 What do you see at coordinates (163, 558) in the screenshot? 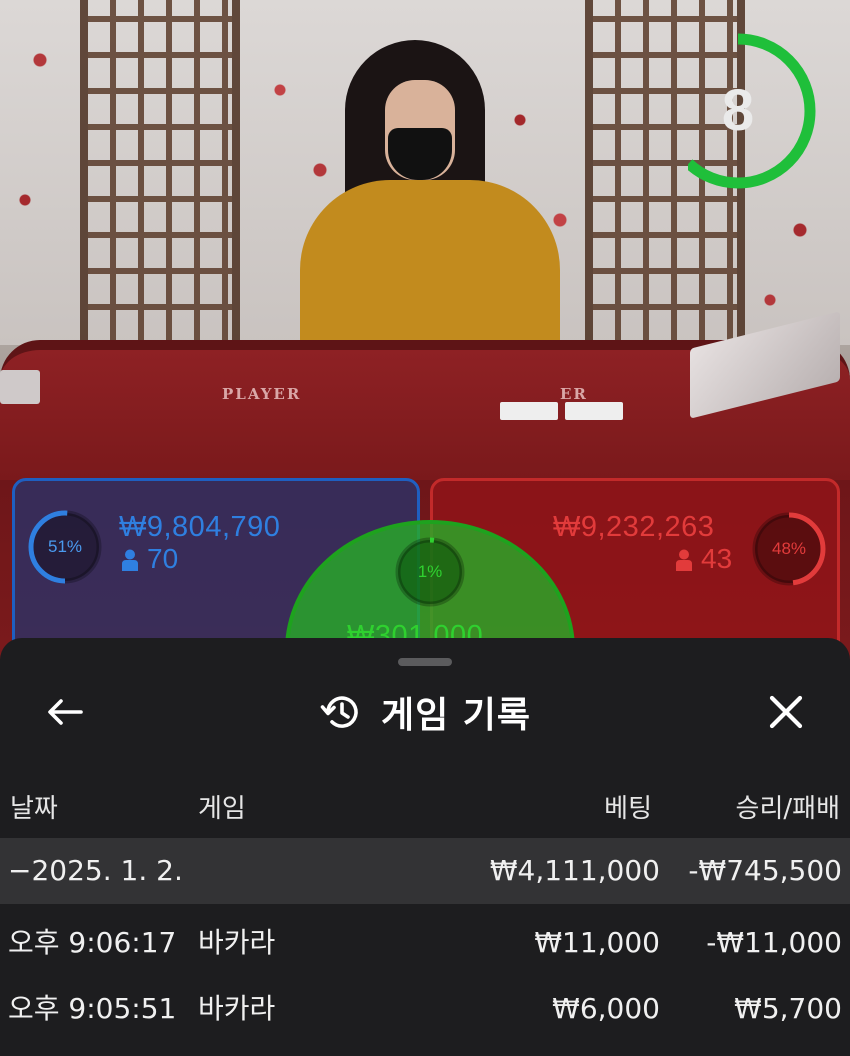
I see `player-bettor-count: 70` at bounding box center [163, 558].